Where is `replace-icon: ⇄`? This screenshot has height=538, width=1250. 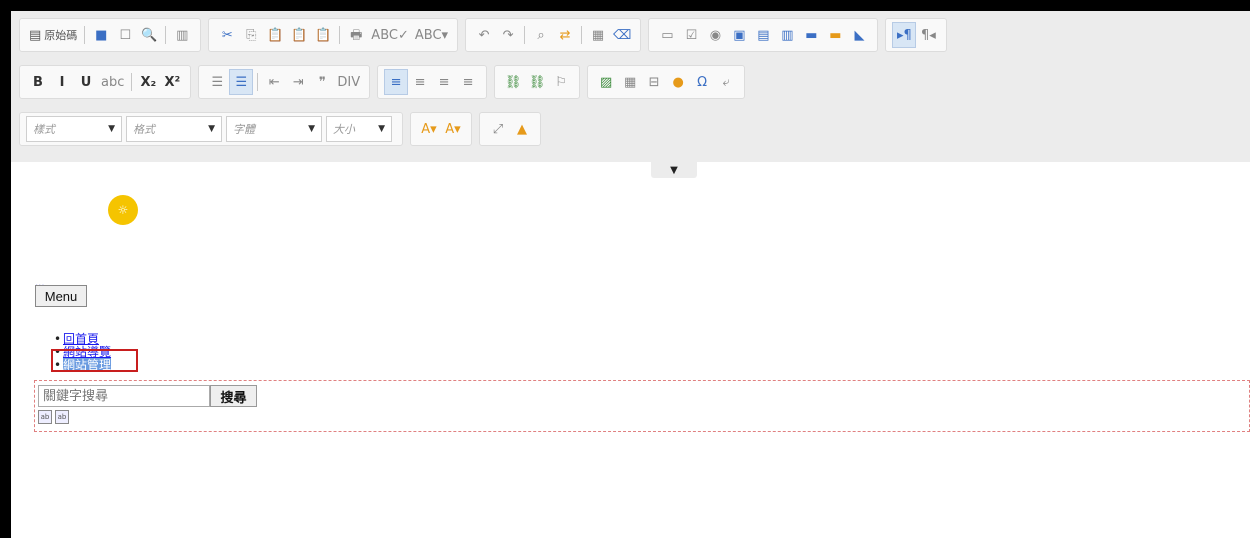 replace-icon: ⇄ is located at coordinates (565, 35).